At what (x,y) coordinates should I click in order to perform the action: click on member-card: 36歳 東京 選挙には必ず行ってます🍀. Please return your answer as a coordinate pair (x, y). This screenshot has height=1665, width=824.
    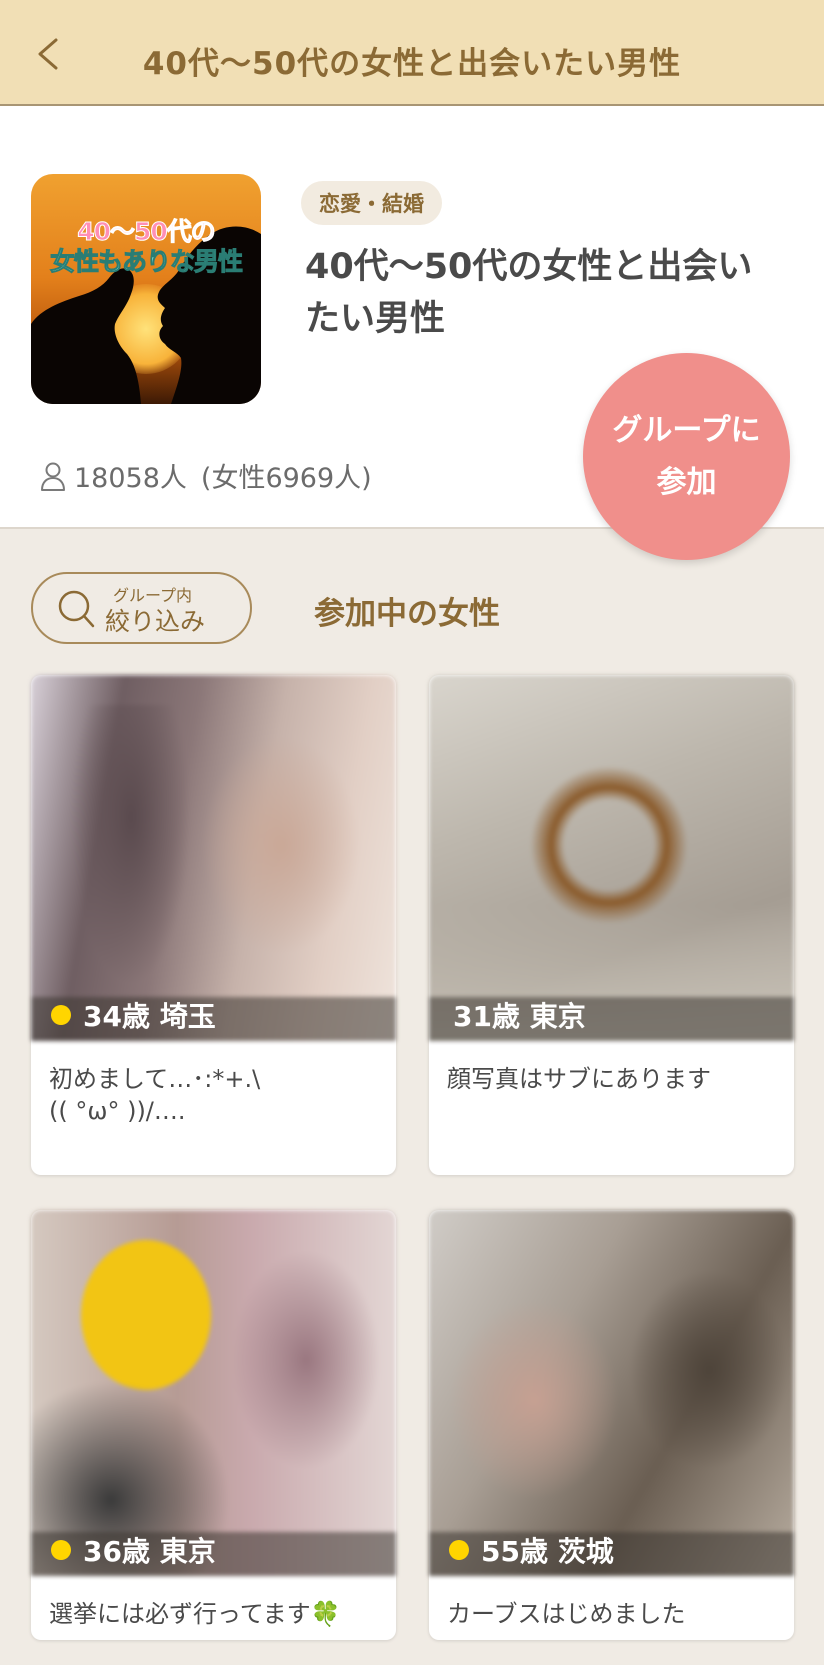
    Looking at the image, I should click on (213, 1425).